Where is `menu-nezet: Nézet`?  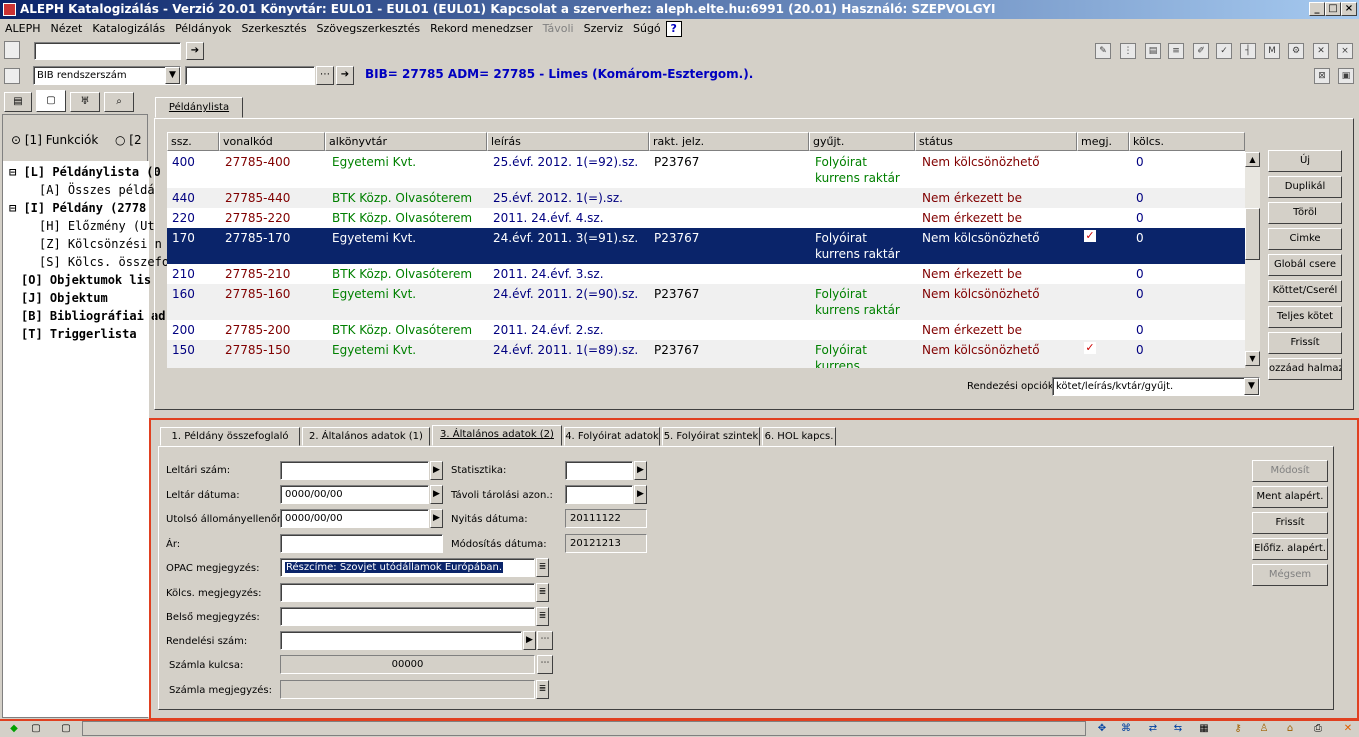
menu-nezet: Nézet is located at coordinates (67, 28).